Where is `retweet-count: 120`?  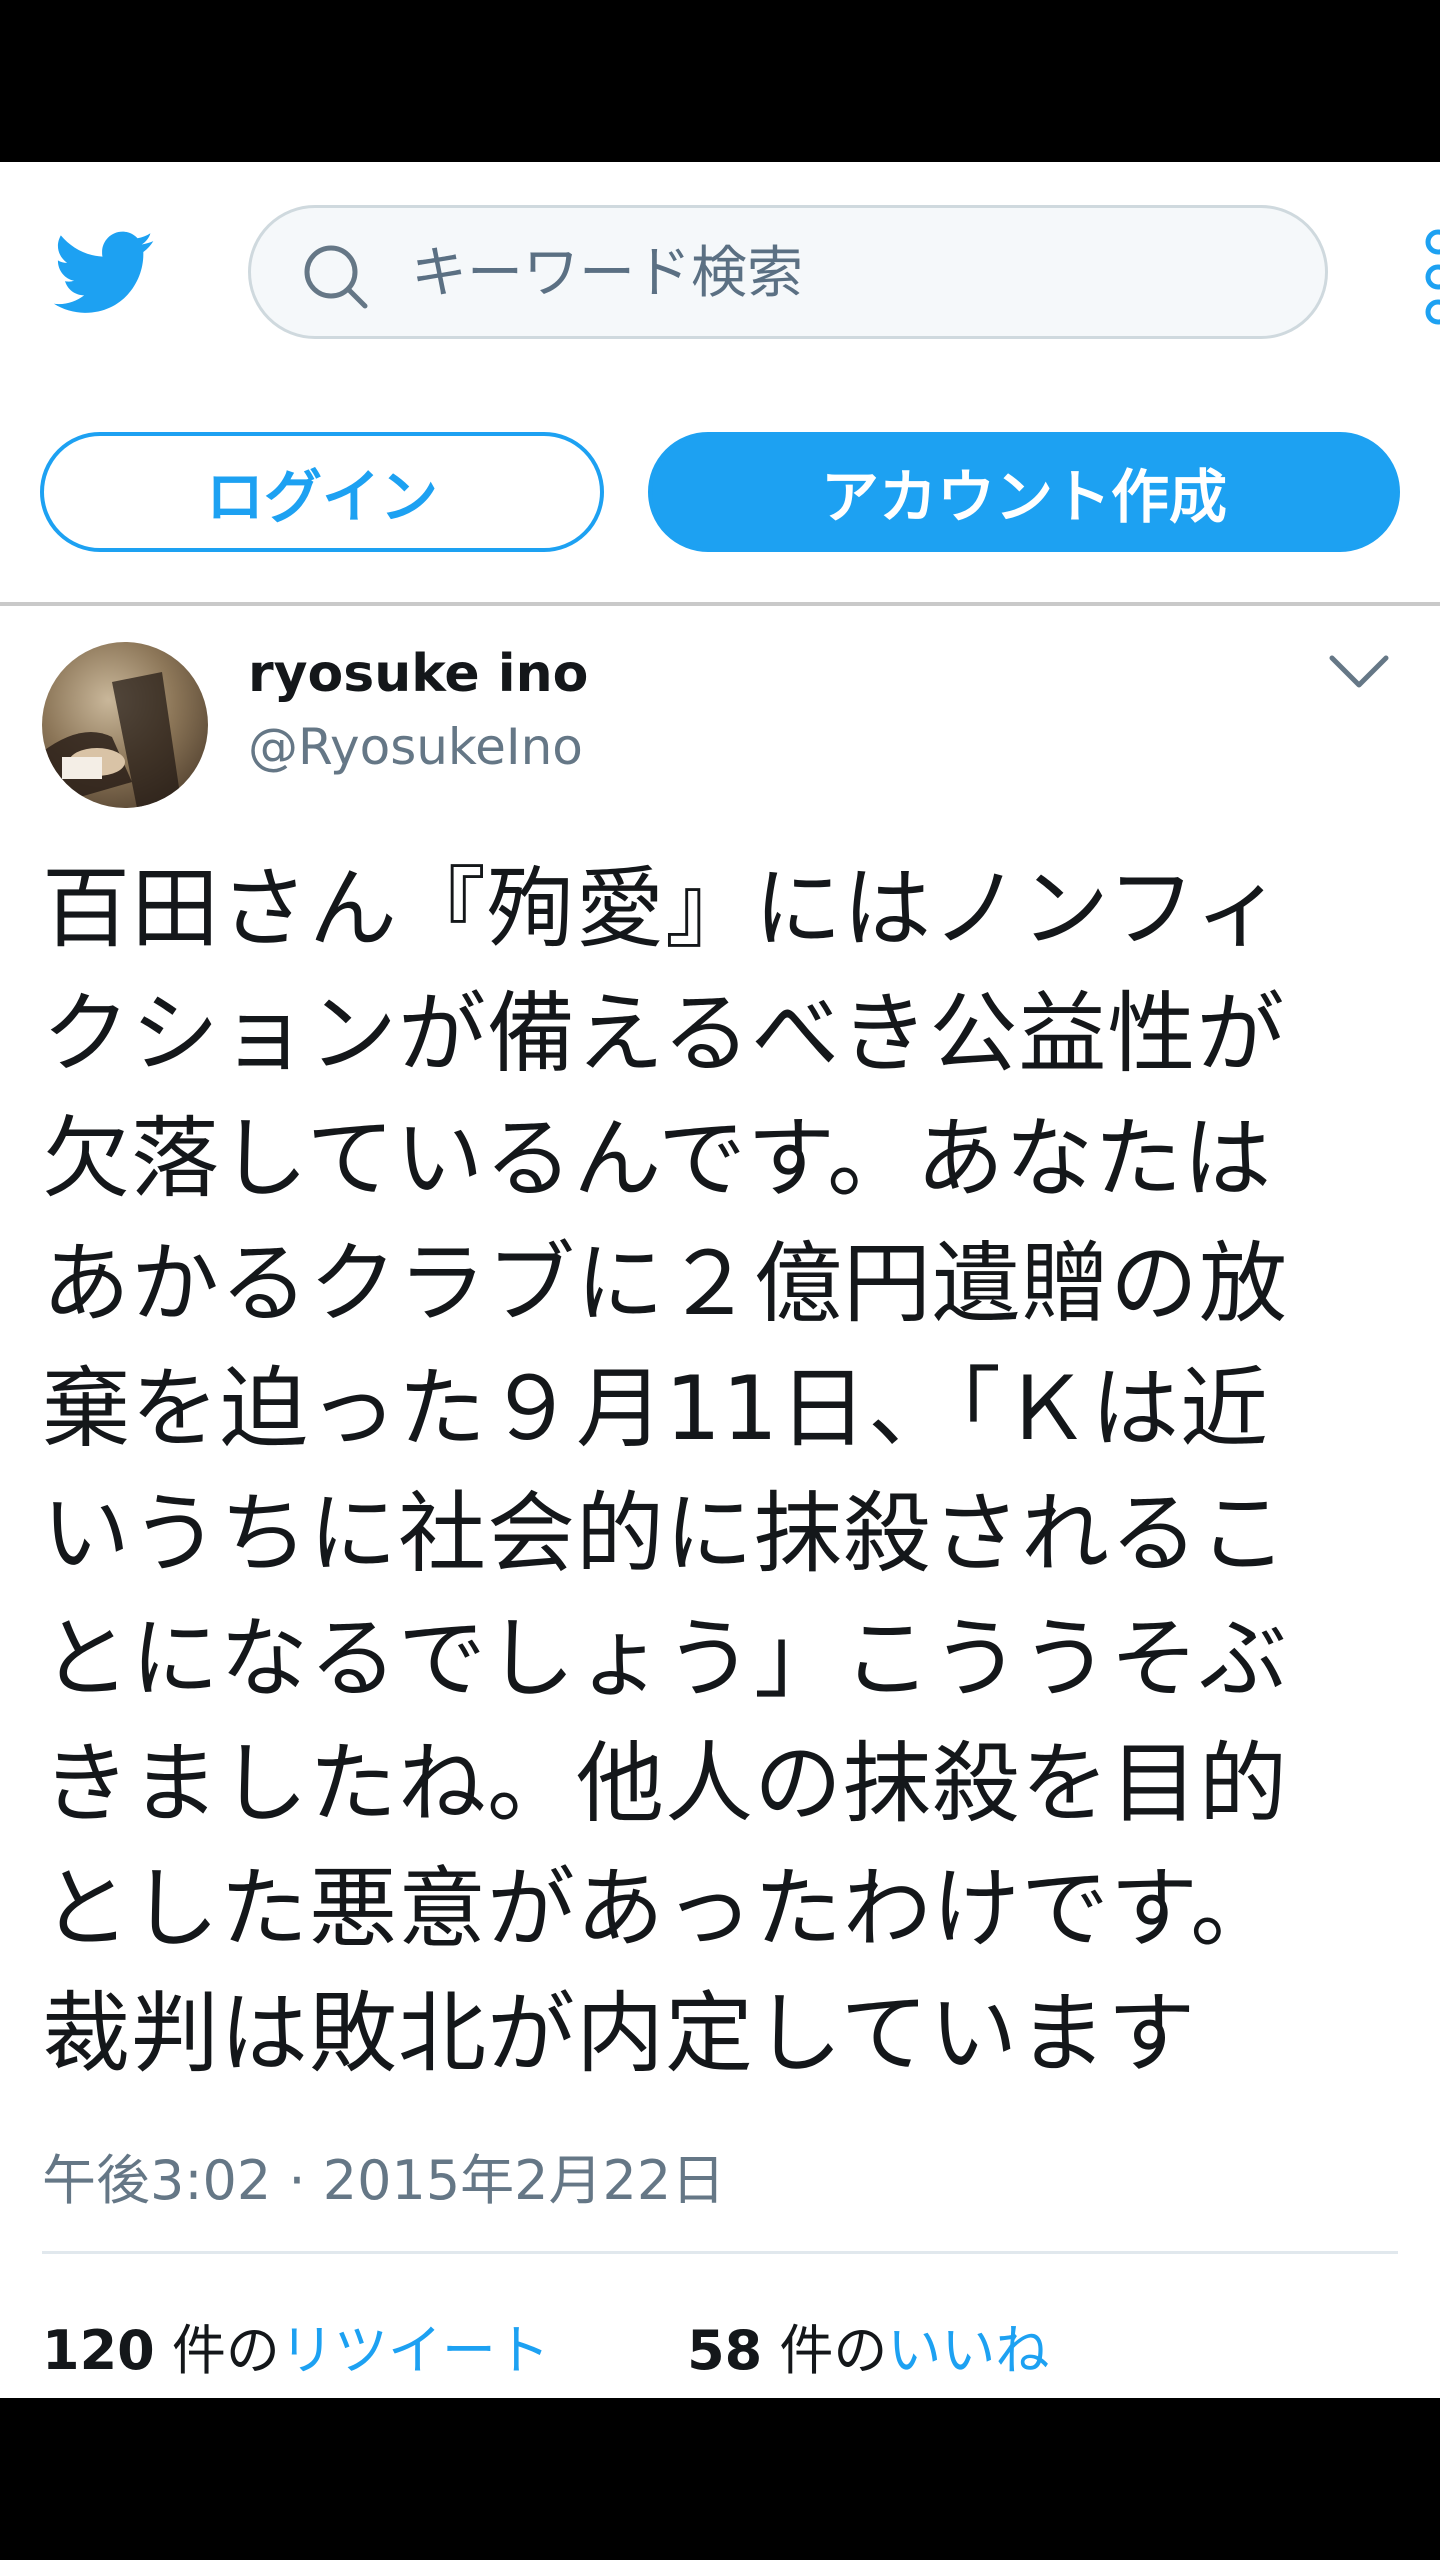
retweet-count: 120 is located at coordinates (98, 2350).